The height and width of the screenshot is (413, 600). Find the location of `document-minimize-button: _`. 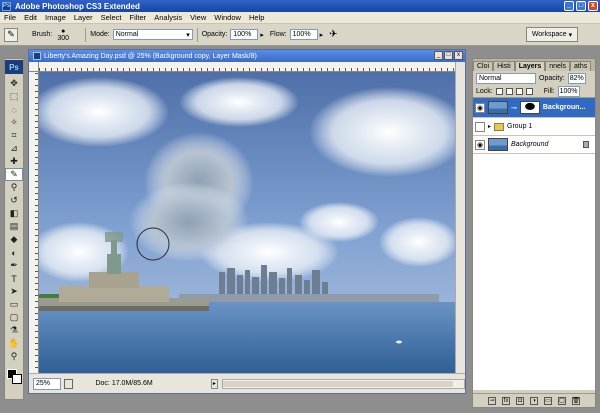

document-minimize-button: _ is located at coordinates (438, 55).